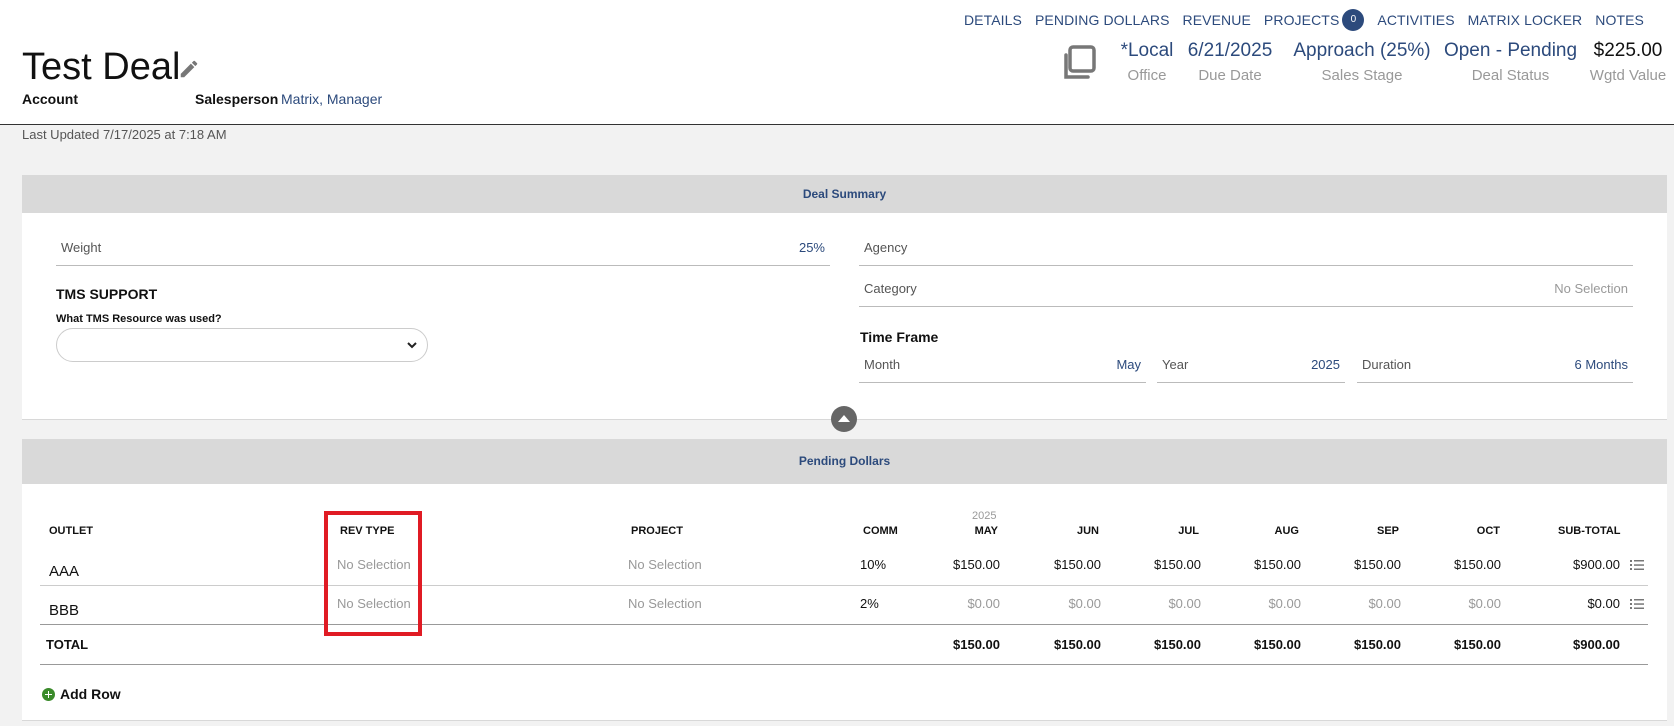  What do you see at coordinates (48, 694) in the screenshot?
I see `plus-circle-icon` at bounding box center [48, 694].